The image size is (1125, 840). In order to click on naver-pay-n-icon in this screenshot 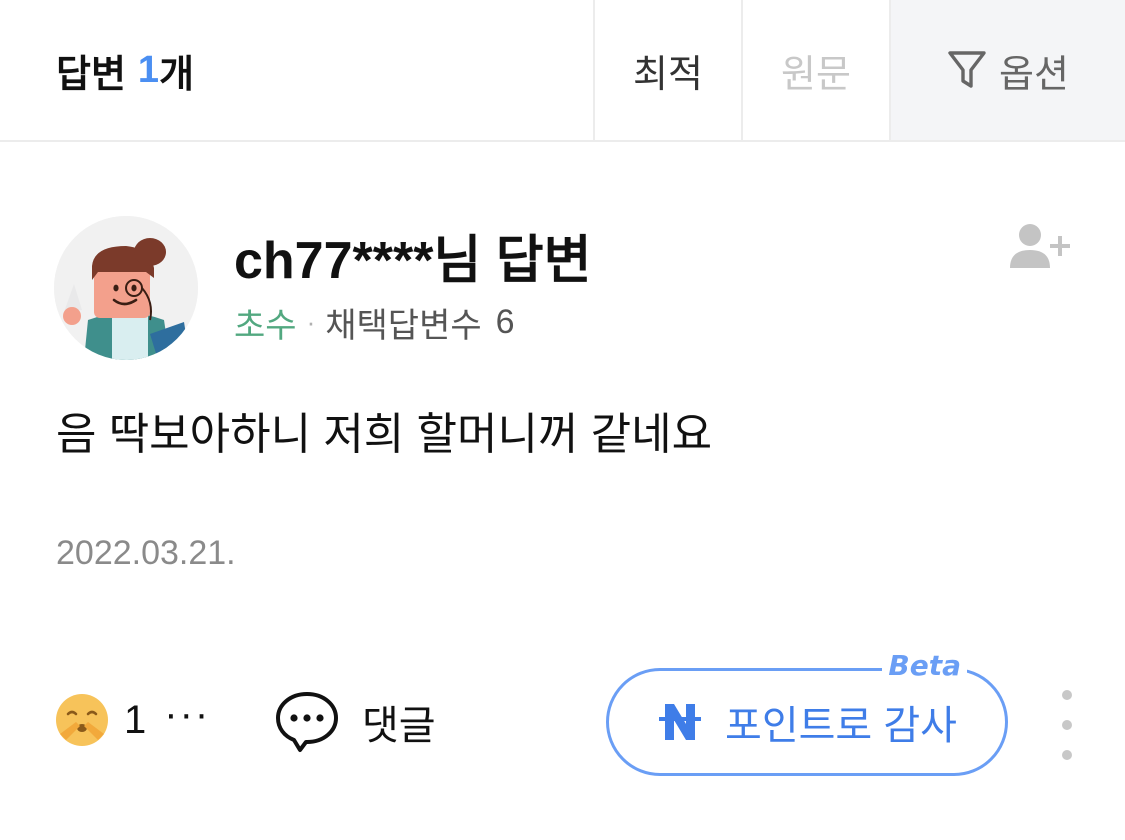, I will do `click(680, 722)`.